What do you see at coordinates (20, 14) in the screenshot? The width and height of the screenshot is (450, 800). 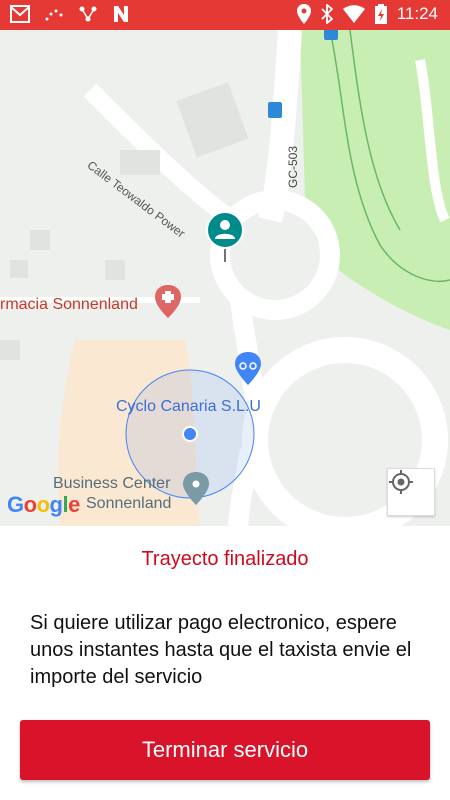 I see `gmail-icon` at bounding box center [20, 14].